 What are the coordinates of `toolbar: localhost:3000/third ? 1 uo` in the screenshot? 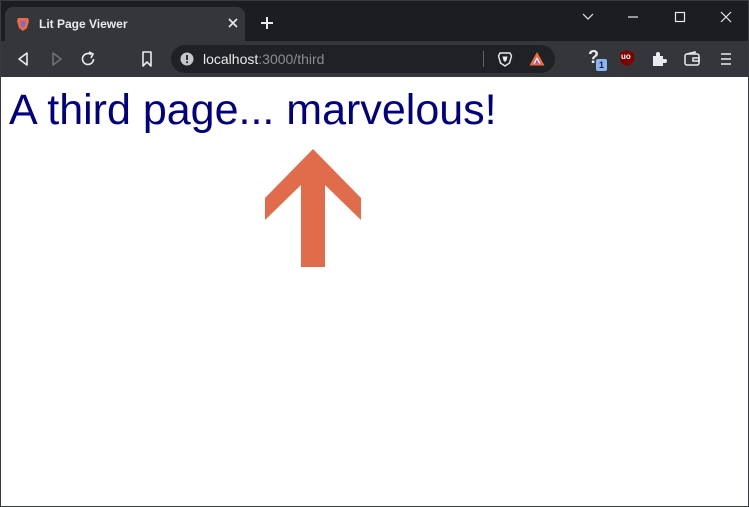 It's located at (374, 59).